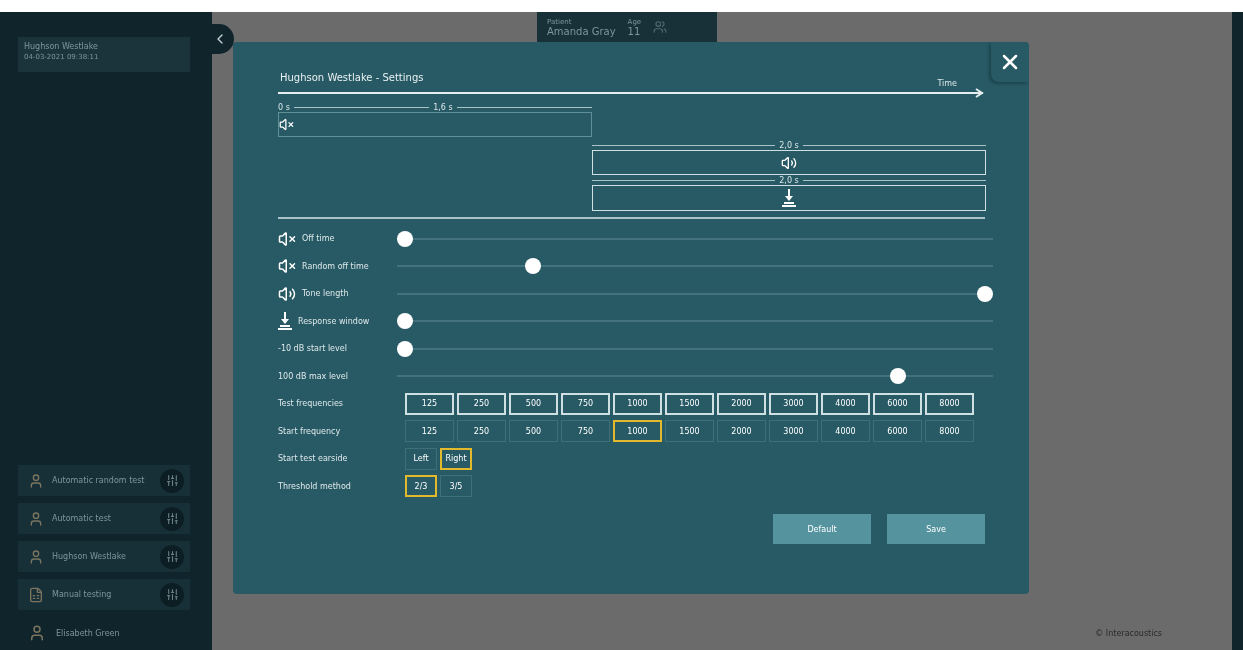  I want to click on slider-label: Off time, so click(318, 239).